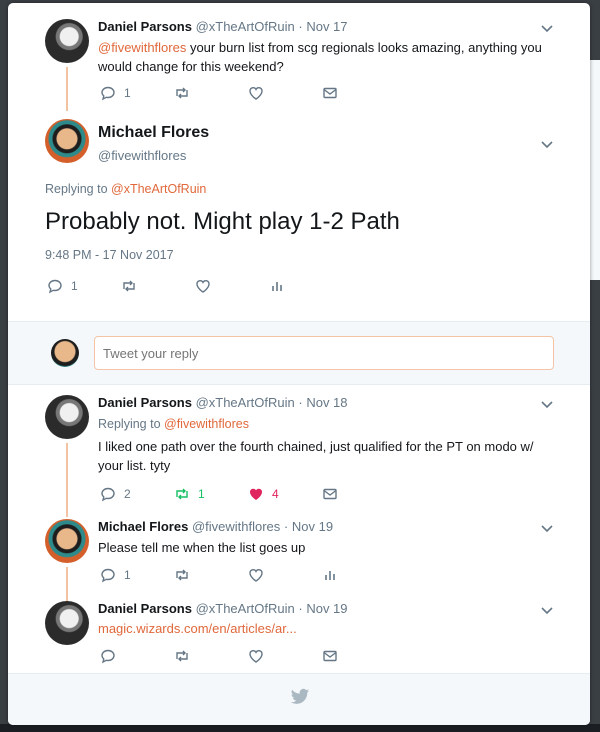  Describe the element at coordinates (324, 353) in the screenshot. I see `reply-input` at that location.